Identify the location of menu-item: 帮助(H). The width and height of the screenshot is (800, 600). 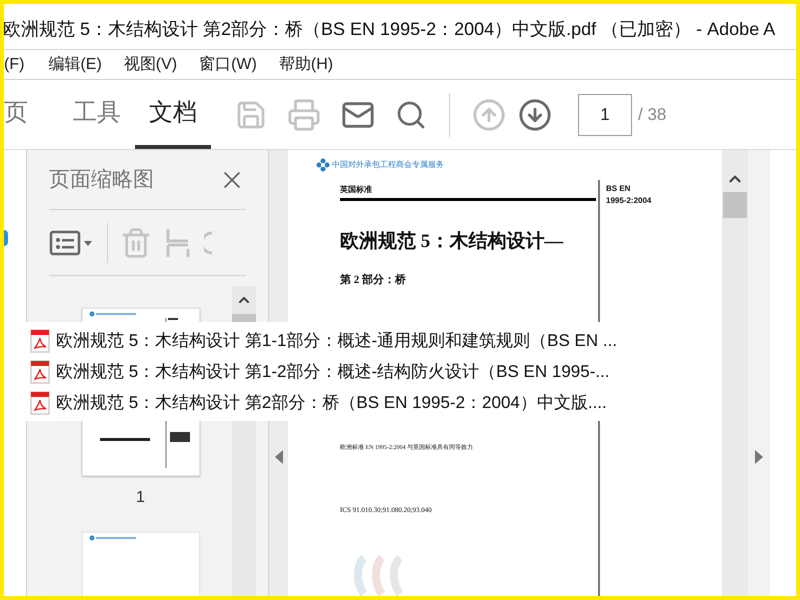
(317, 64).